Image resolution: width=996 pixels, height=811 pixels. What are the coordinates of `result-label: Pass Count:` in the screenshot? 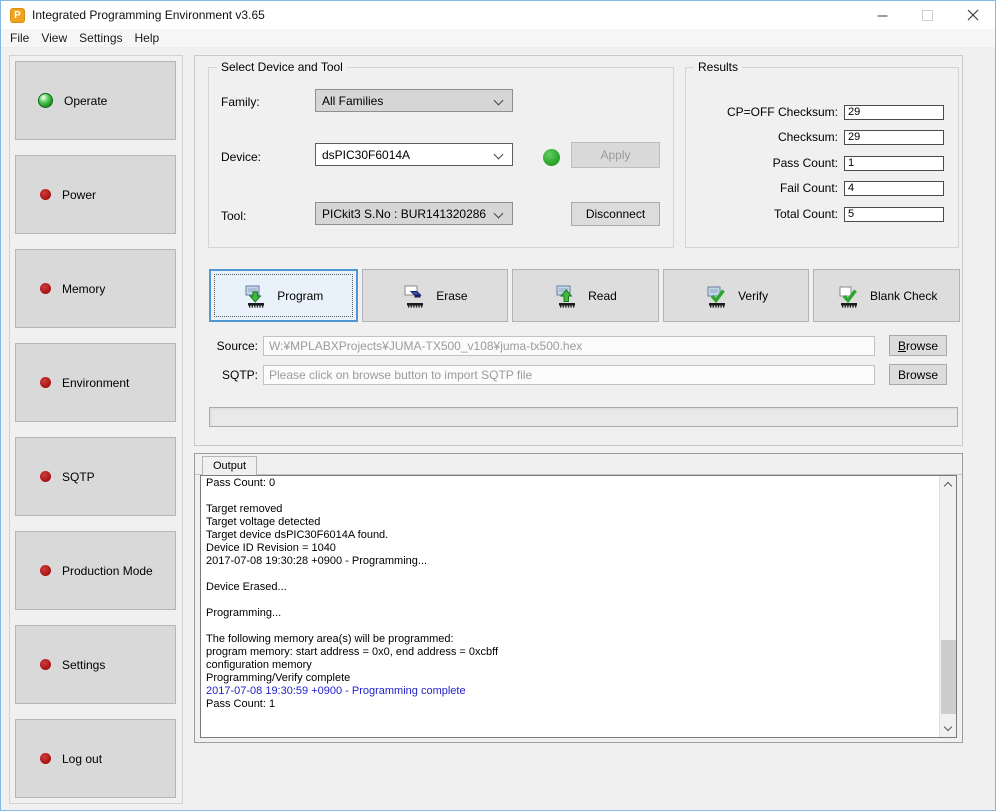 It's located at (805, 163).